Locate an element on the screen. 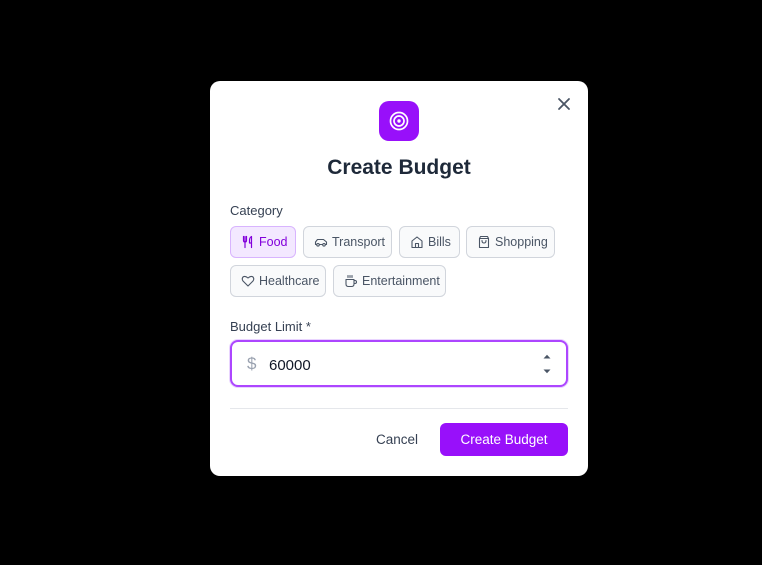 The image size is (762, 565). dialog-icon-badge is located at coordinates (399, 121).